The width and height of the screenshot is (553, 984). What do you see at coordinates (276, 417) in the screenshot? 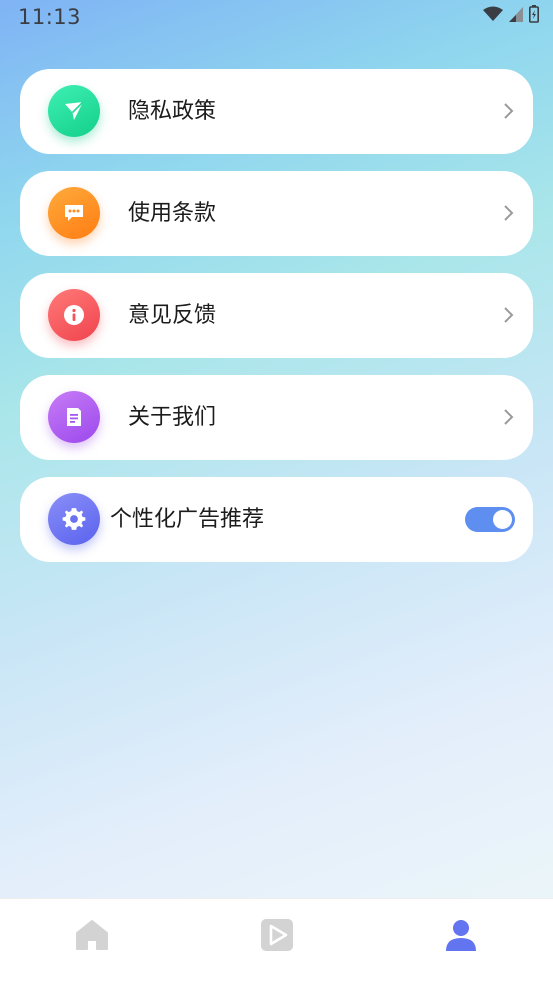
I see `menu-item-about-us: 关于我们` at bounding box center [276, 417].